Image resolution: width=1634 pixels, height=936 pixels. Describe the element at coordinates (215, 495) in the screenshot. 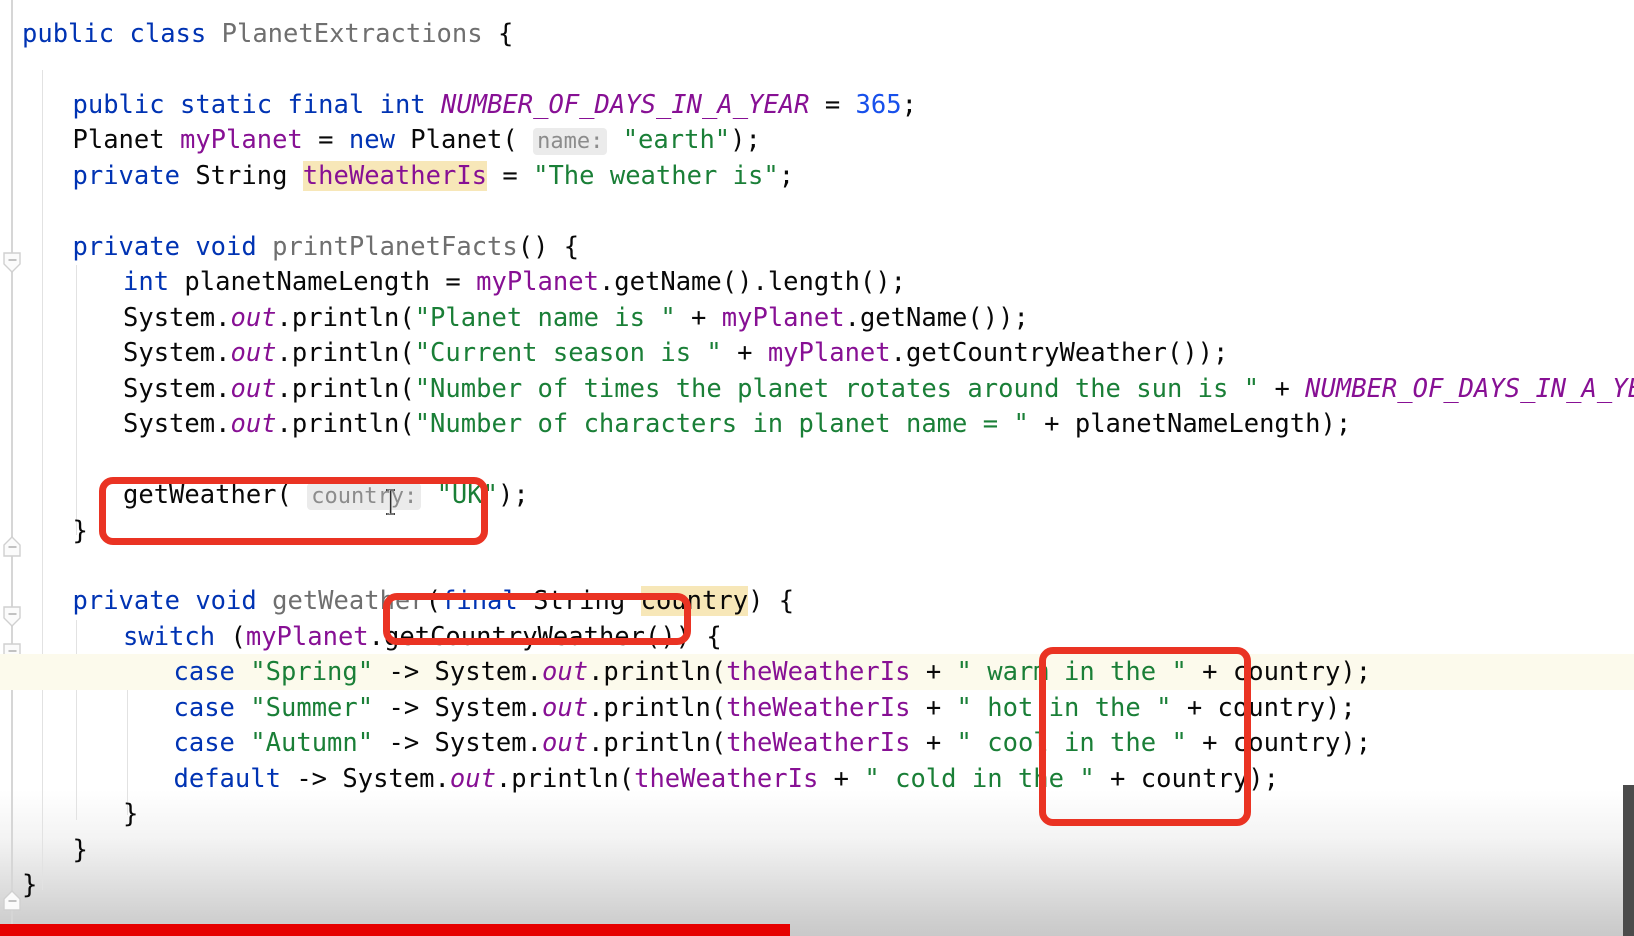

I see `code-token: getWeather(` at that location.